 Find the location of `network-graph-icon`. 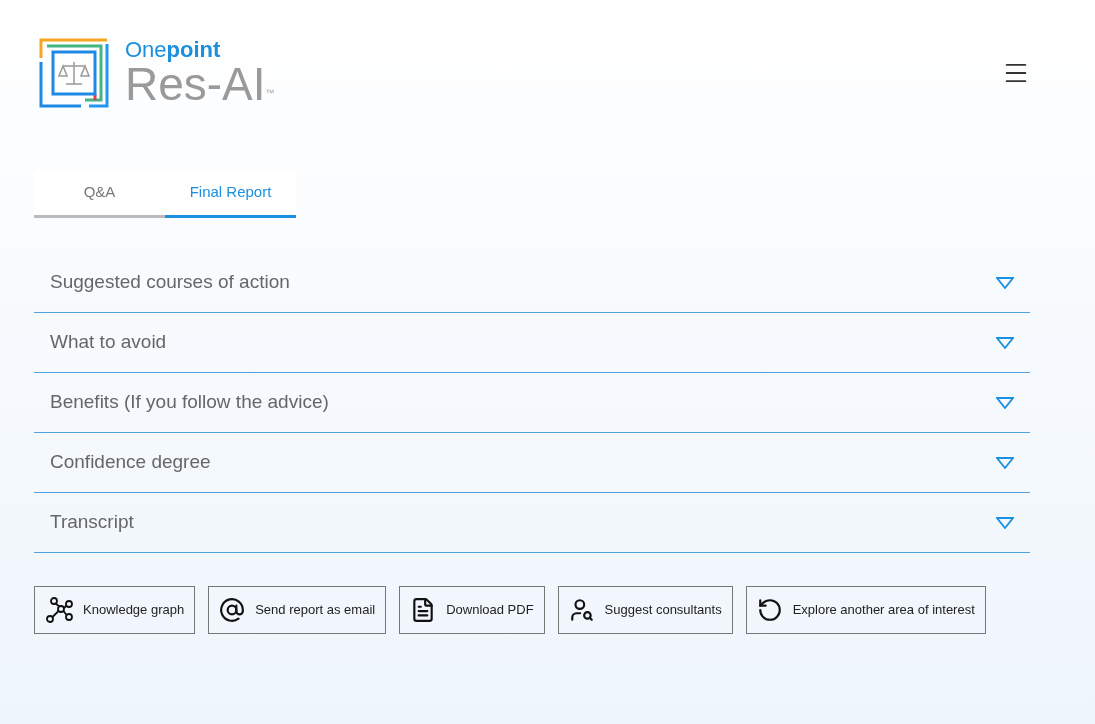

network-graph-icon is located at coordinates (59, 610).